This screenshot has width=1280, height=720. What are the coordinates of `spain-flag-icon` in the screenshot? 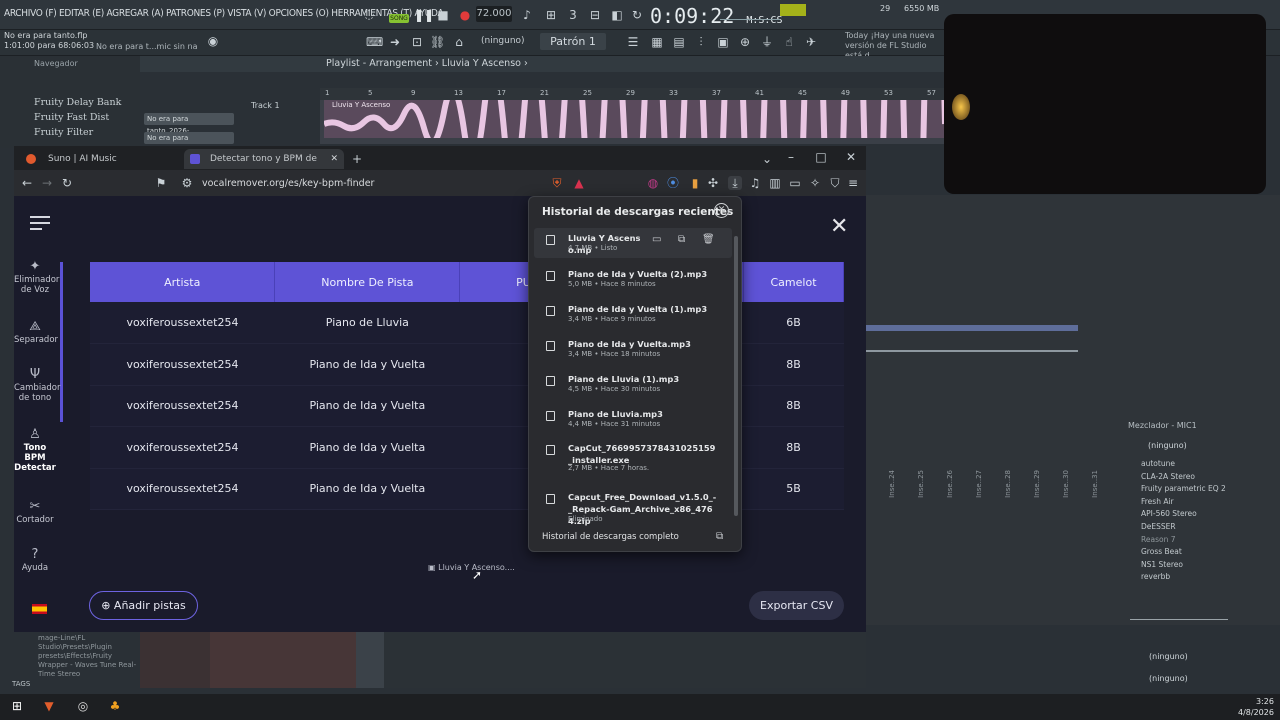 It's located at (39, 609).